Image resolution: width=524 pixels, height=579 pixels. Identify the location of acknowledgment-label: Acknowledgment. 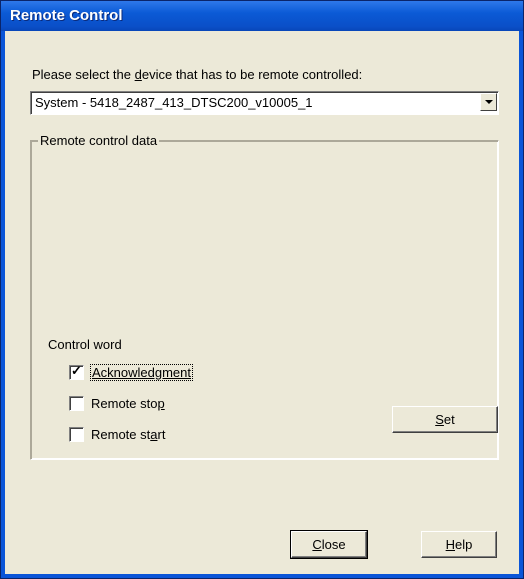
(141, 372).